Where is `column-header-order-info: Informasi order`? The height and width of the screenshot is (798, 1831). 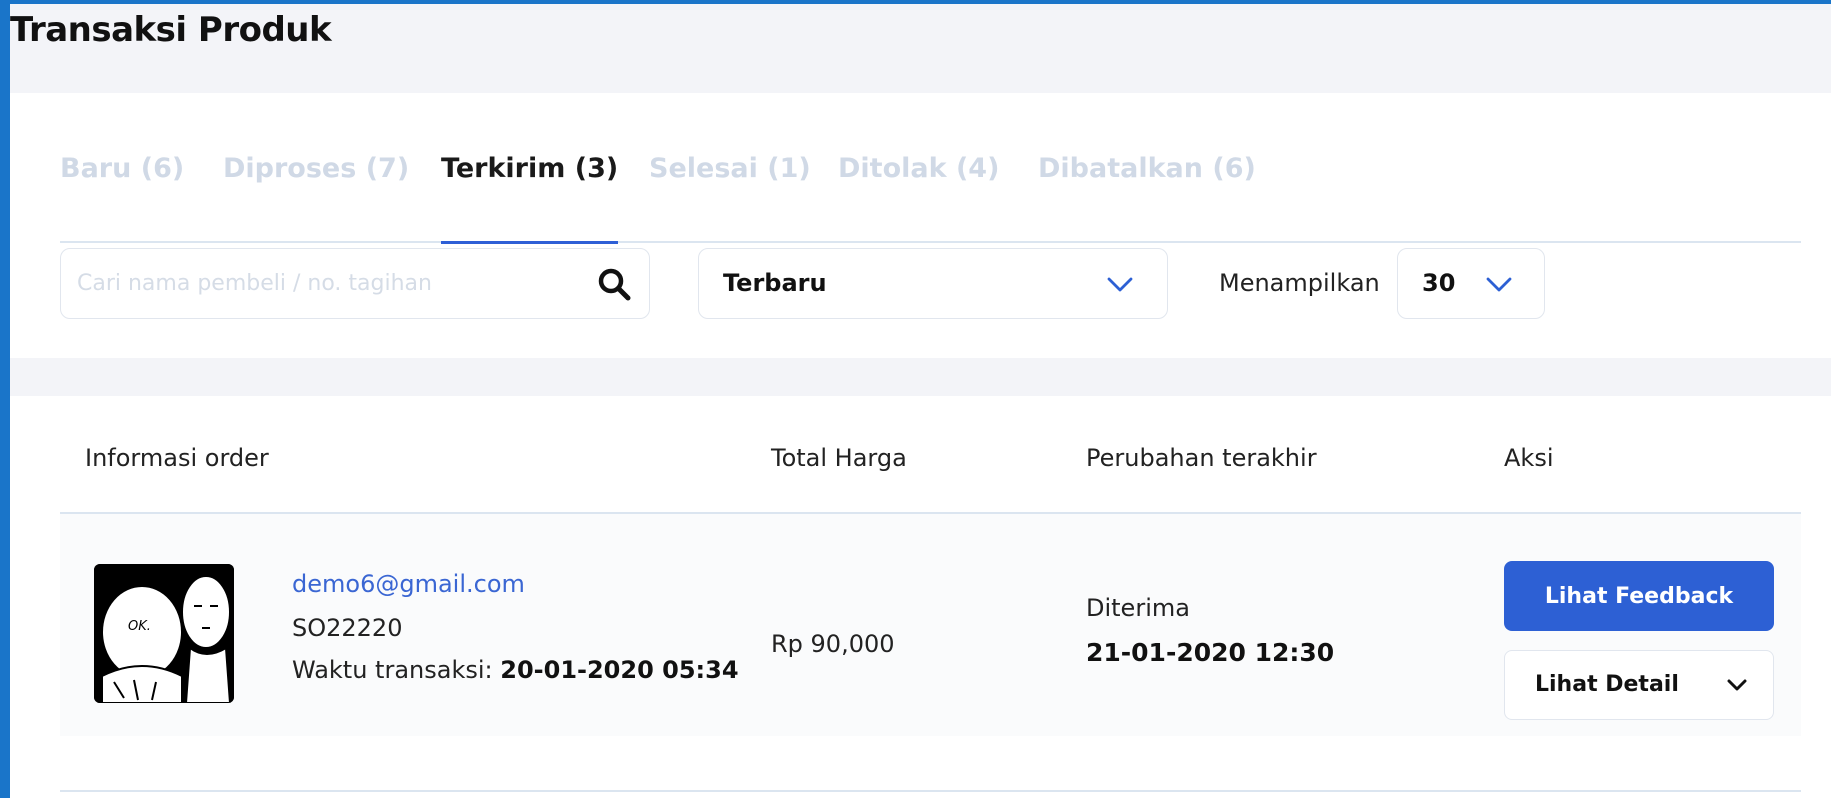
column-header-order-info: Informasi order is located at coordinates (177, 458).